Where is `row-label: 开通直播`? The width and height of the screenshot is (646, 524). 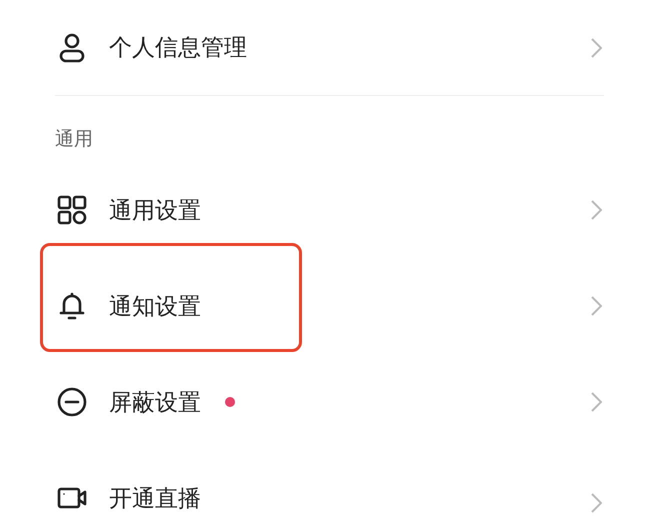 row-label: 开通直播 is located at coordinates (155, 499).